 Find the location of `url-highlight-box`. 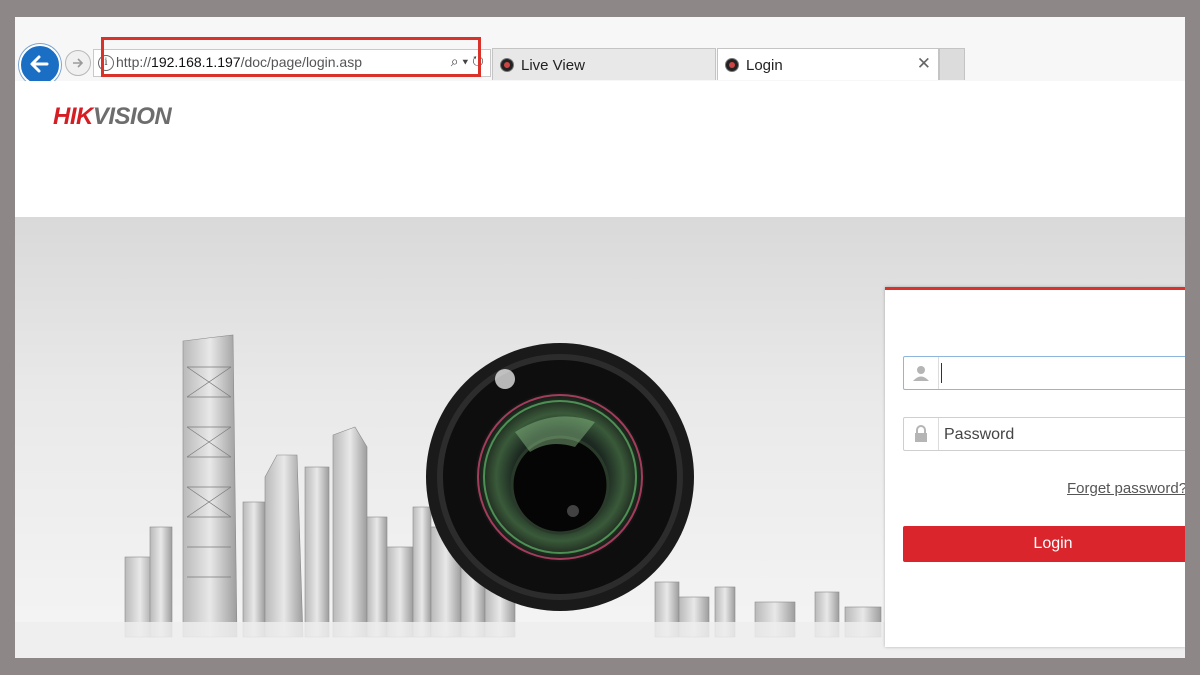

url-highlight-box is located at coordinates (291, 57).